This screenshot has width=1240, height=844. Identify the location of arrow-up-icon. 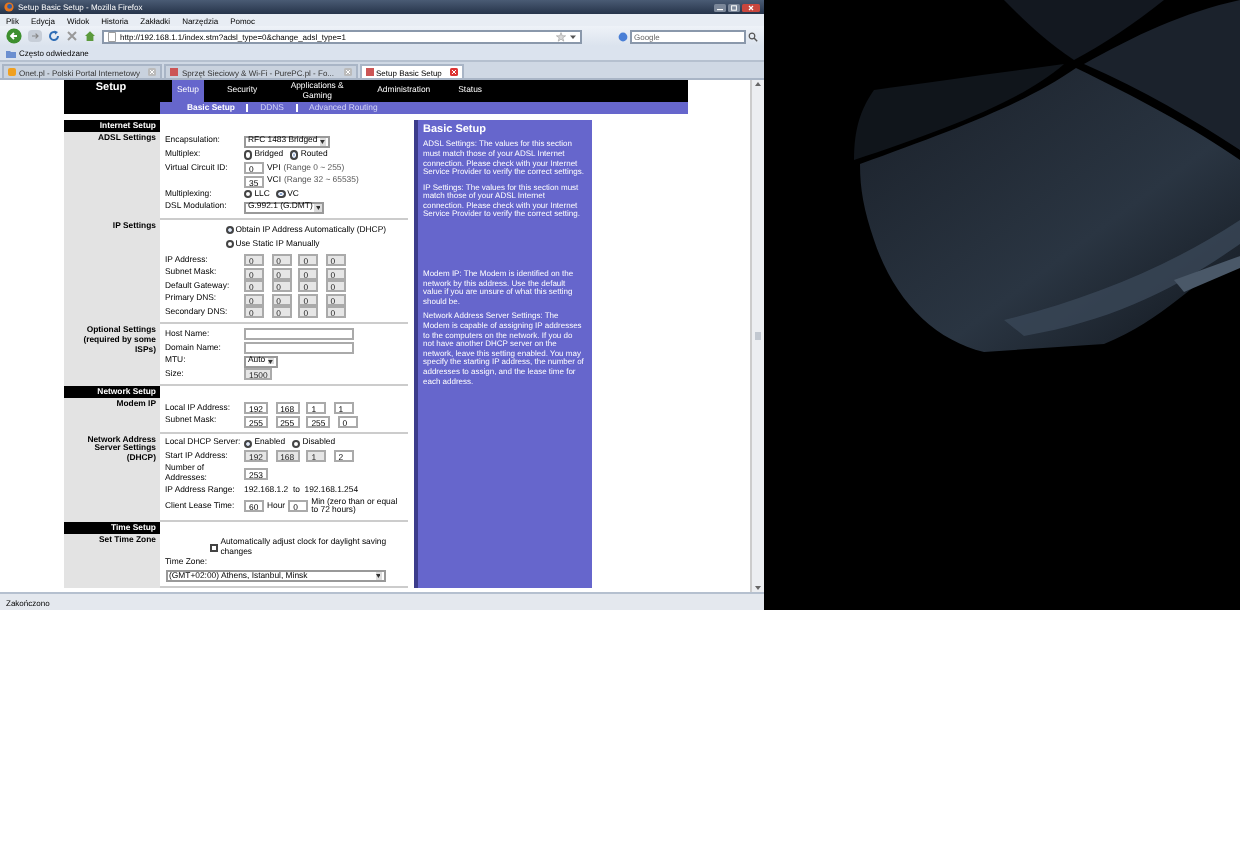
(758, 84).